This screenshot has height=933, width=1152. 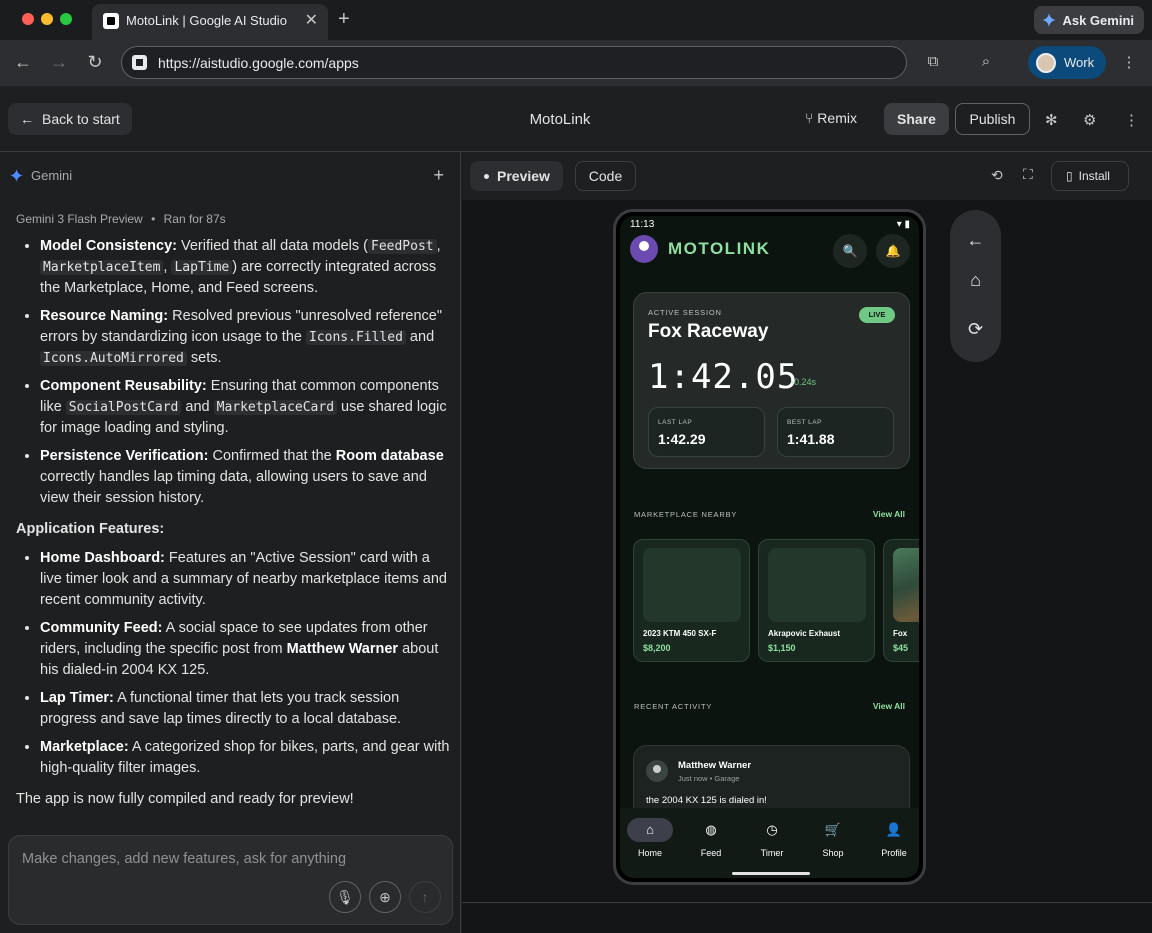 What do you see at coordinates (719, 248) in the screenshot?
I see `app-brand-title: MOTOLINK` at bounding box center [719, 248].